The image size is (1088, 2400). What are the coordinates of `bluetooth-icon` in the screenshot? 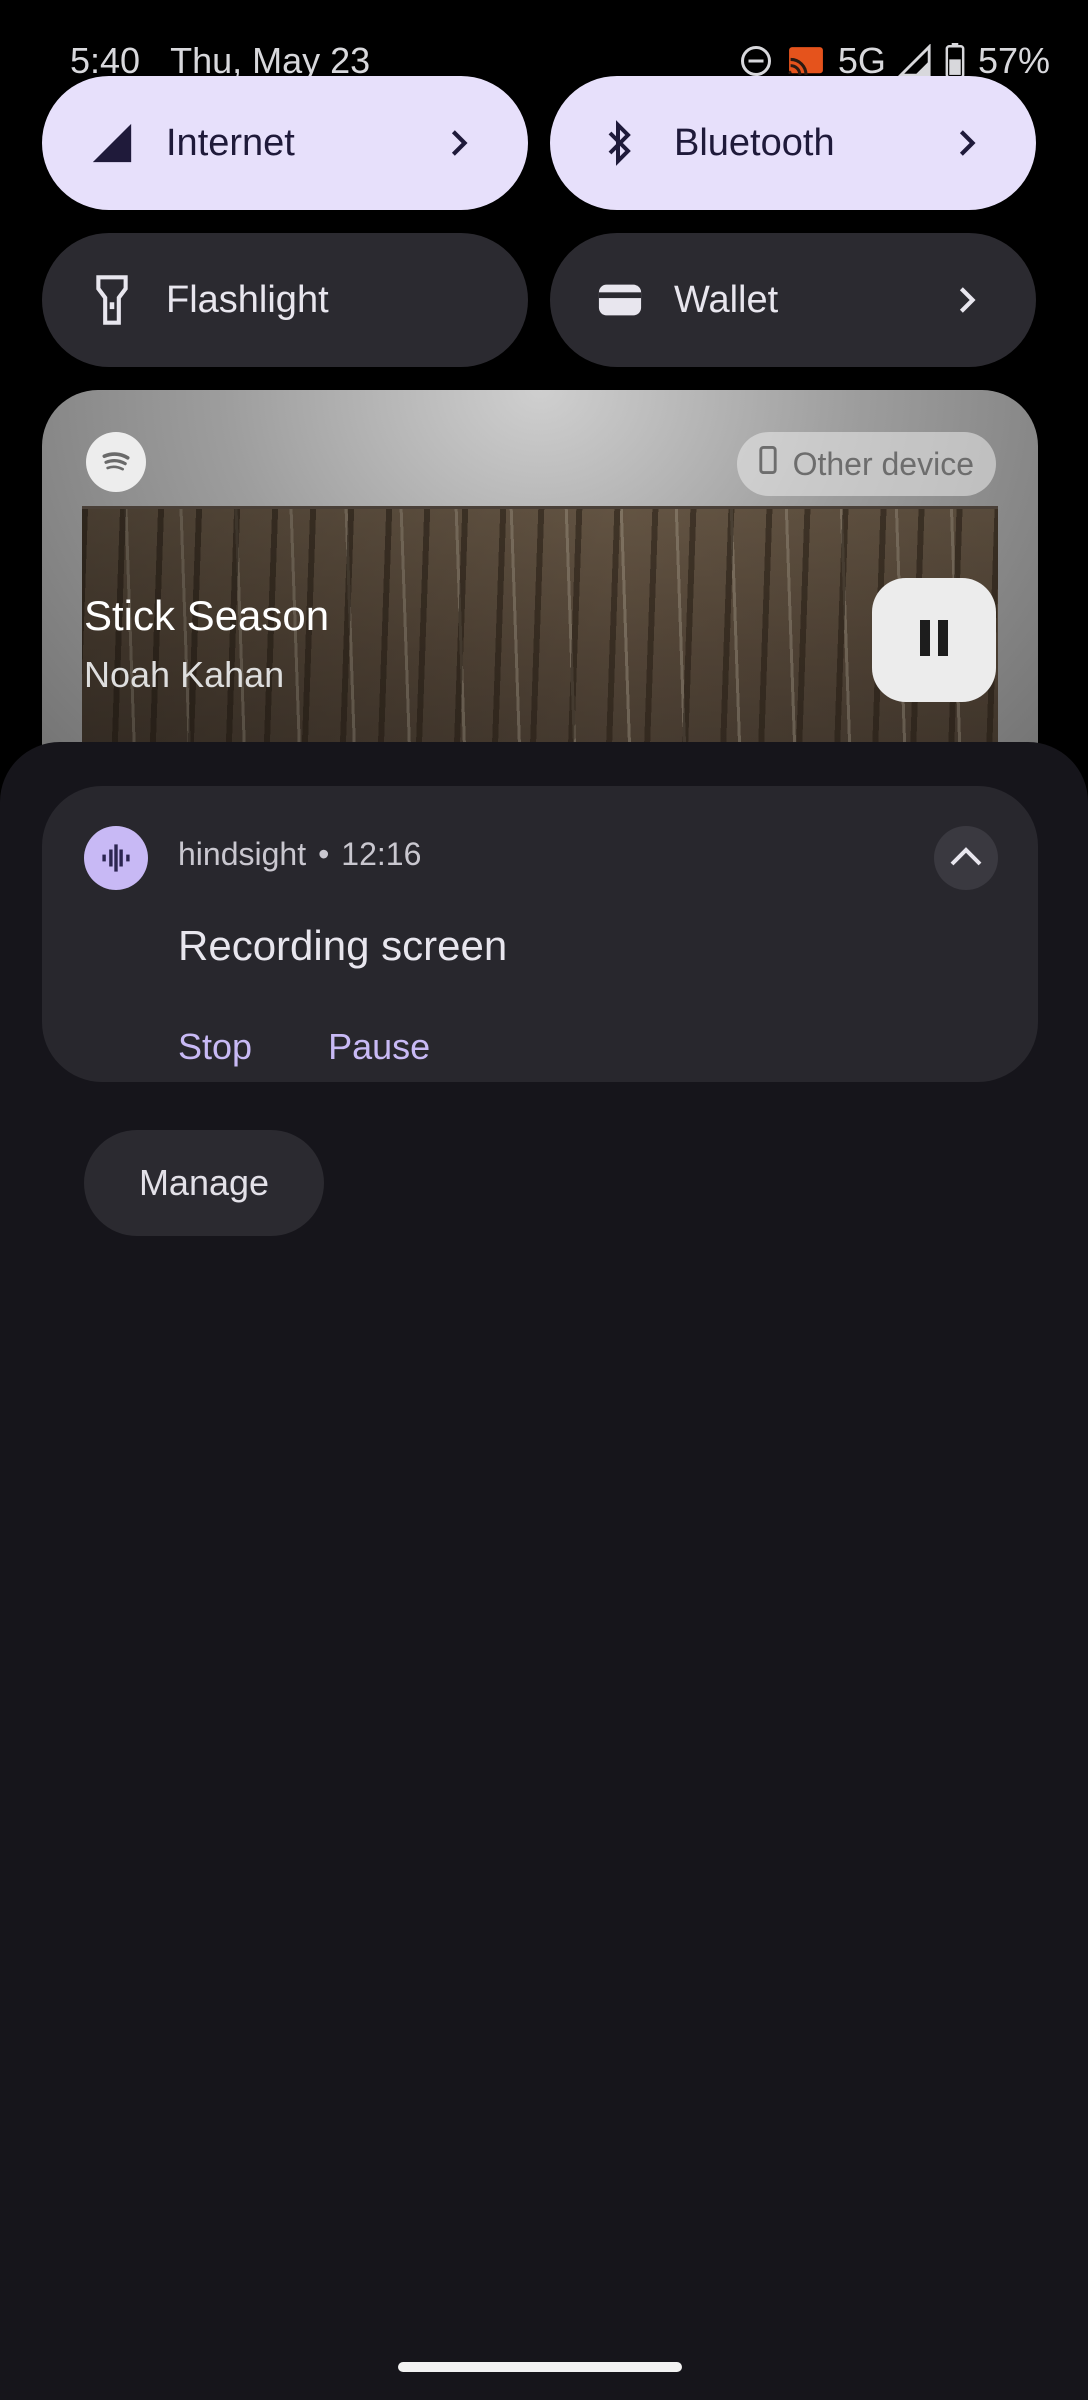 It's located at (620, 143).